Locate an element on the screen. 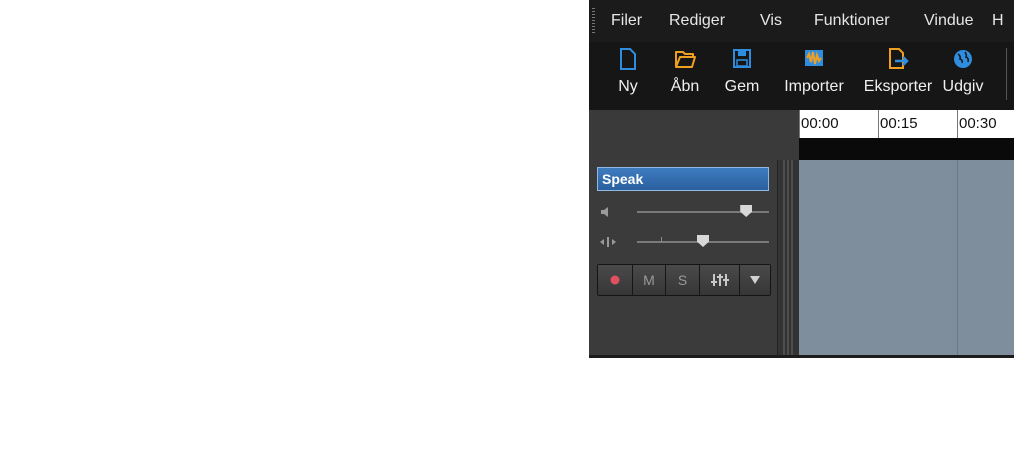 This screenshot has height=457, width=1025. record-icon is located at coordinates (615, 280).